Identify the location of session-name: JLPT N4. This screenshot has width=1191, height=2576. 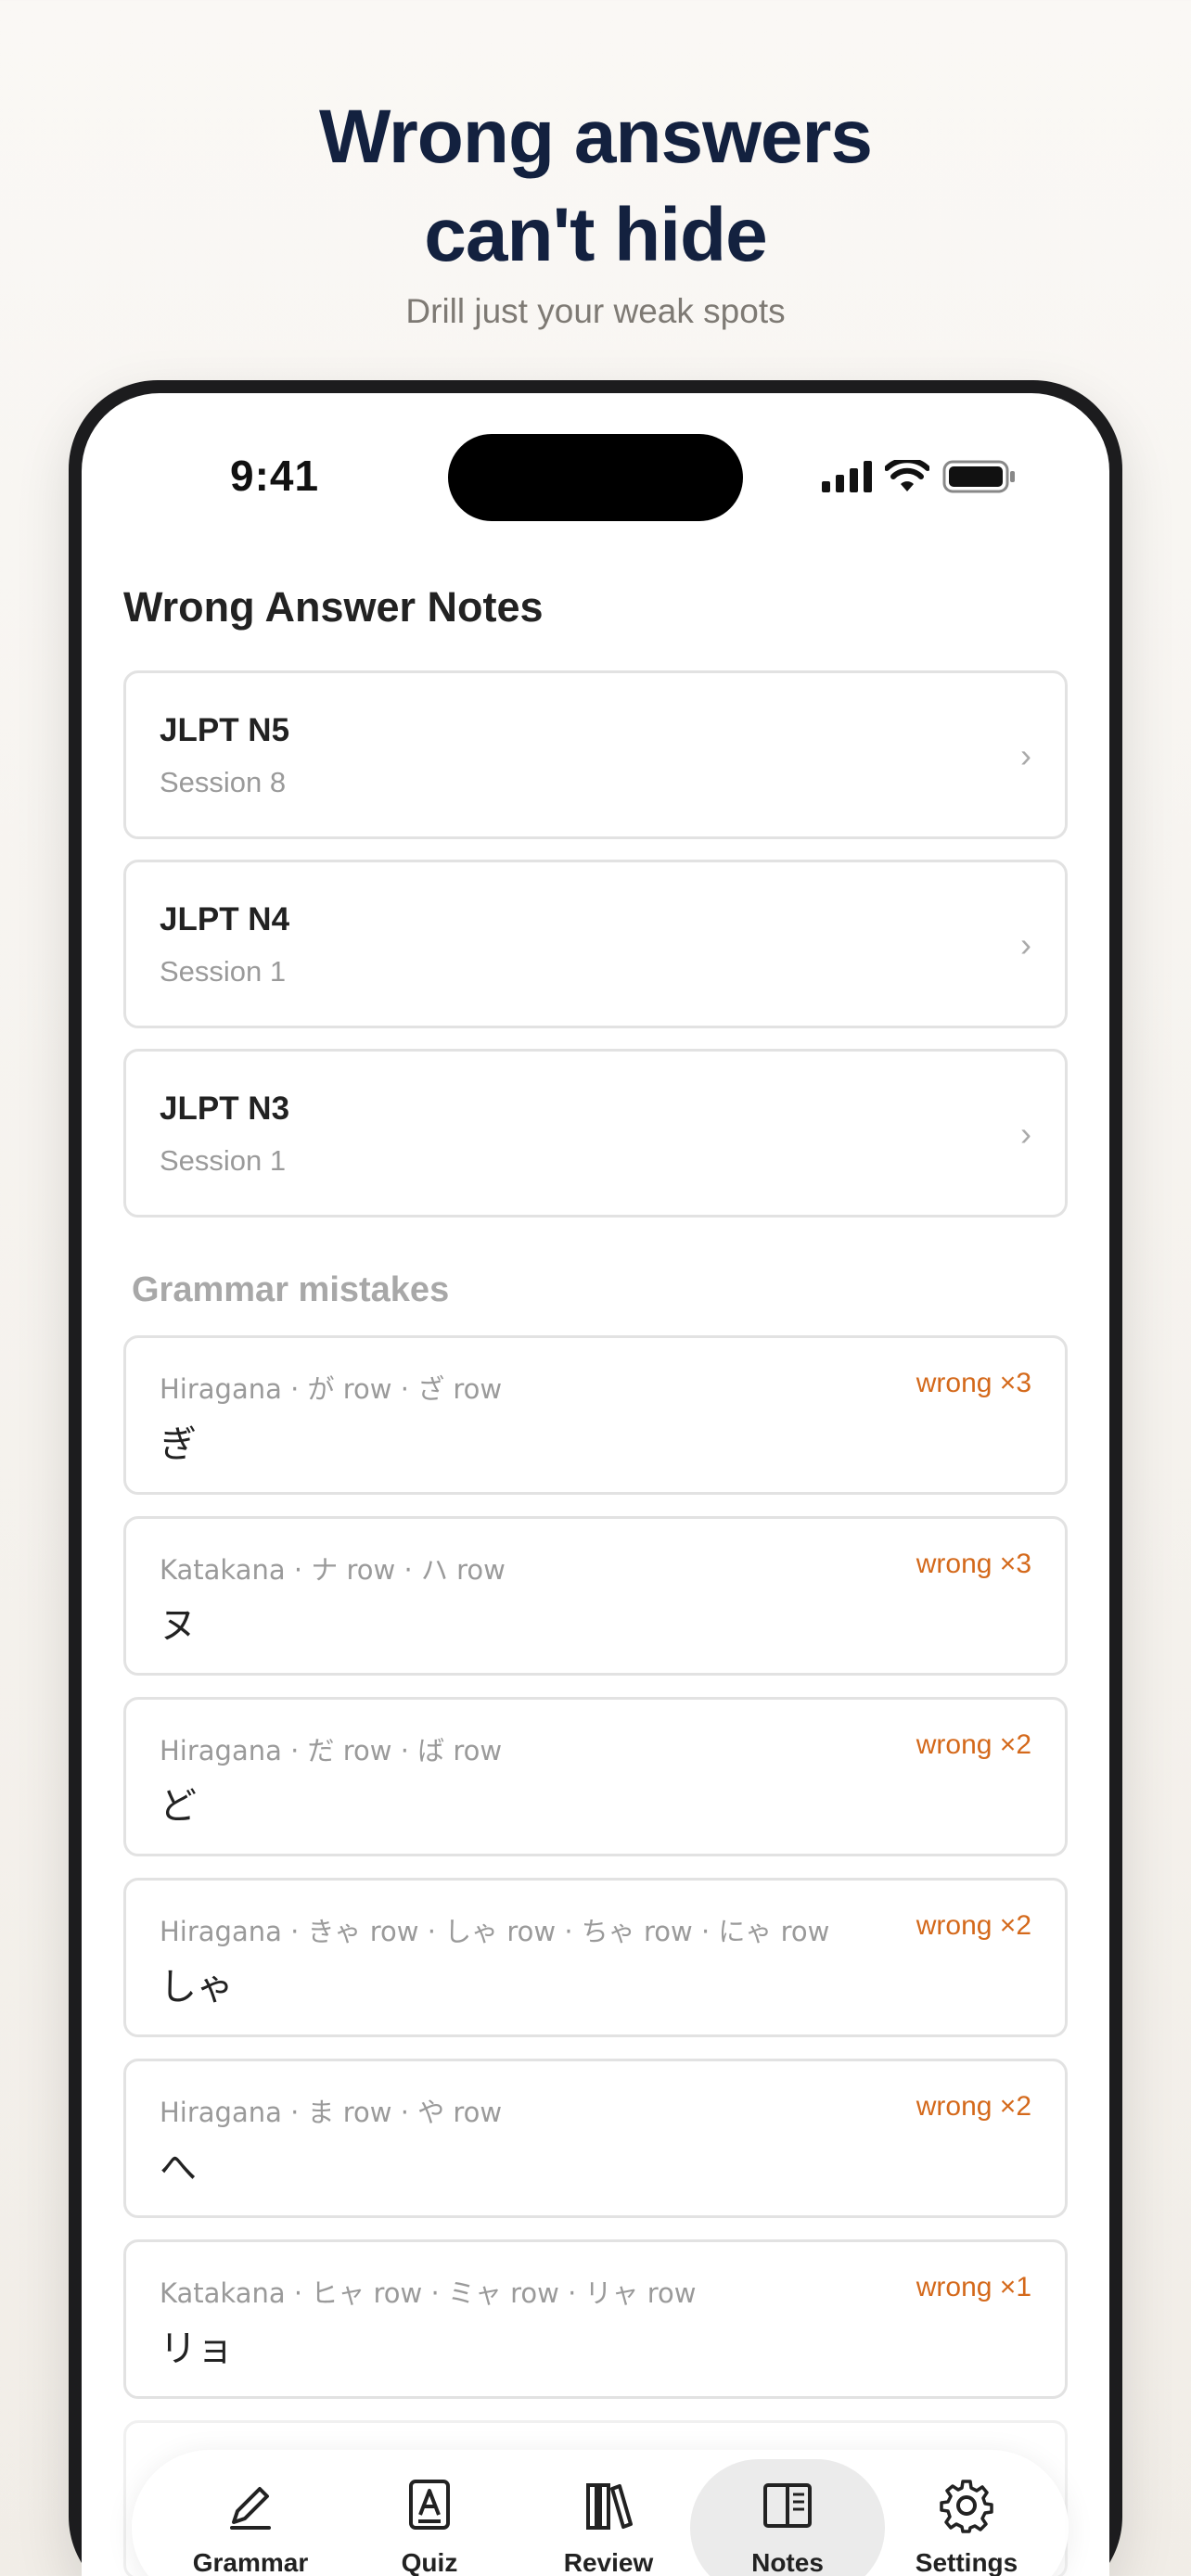
(225, 919).